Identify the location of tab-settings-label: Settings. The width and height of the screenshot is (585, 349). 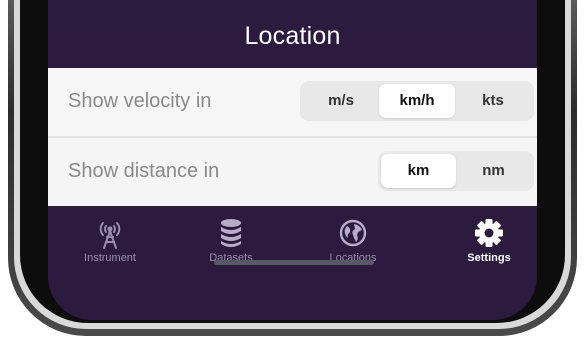
(489, 258).